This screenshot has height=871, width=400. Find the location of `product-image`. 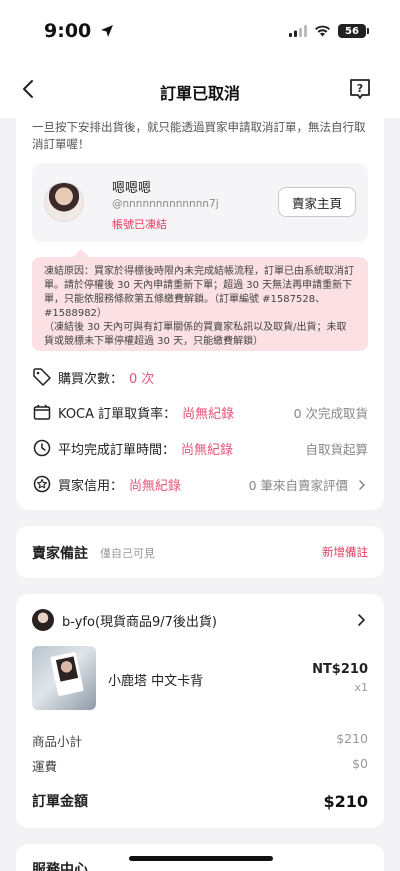

product-image is located at coordinates (64, 678).